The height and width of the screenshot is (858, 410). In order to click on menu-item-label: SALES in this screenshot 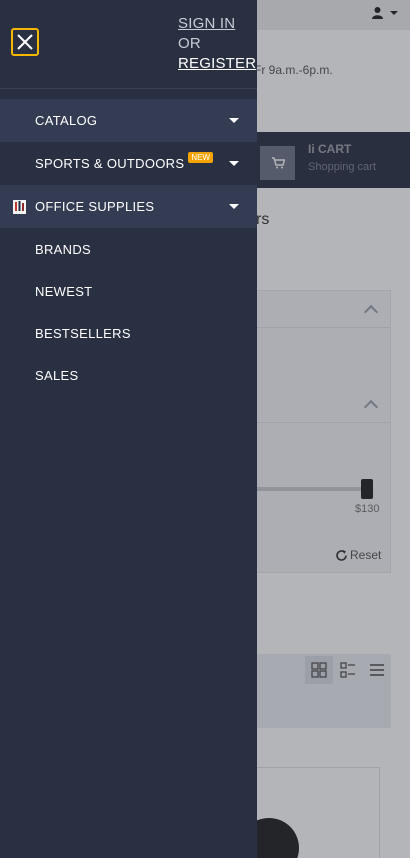, I will do `click(57, 375)`.